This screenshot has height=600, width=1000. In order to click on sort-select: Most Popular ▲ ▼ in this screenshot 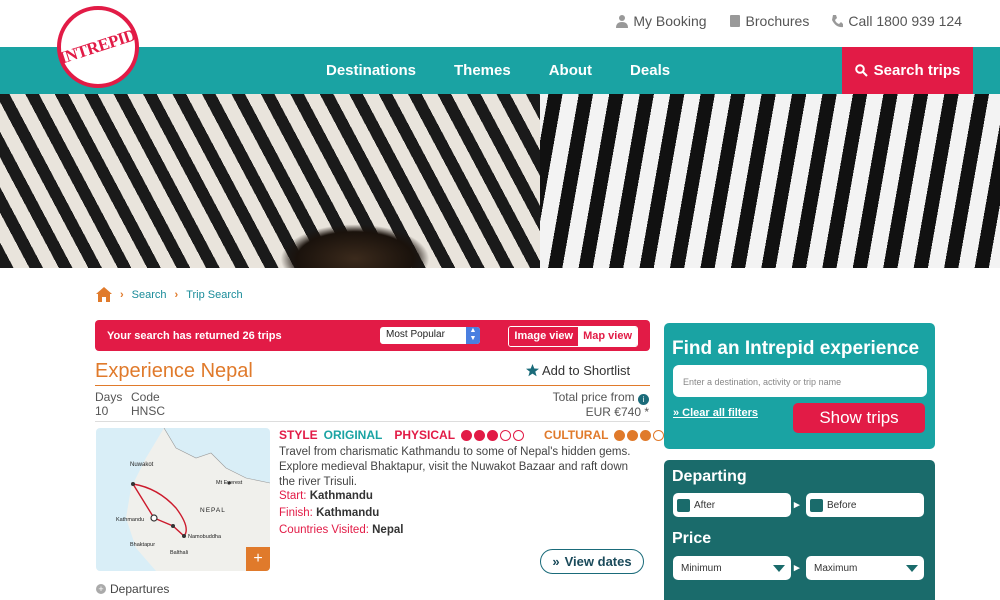, I will do `click(430, 335)`.